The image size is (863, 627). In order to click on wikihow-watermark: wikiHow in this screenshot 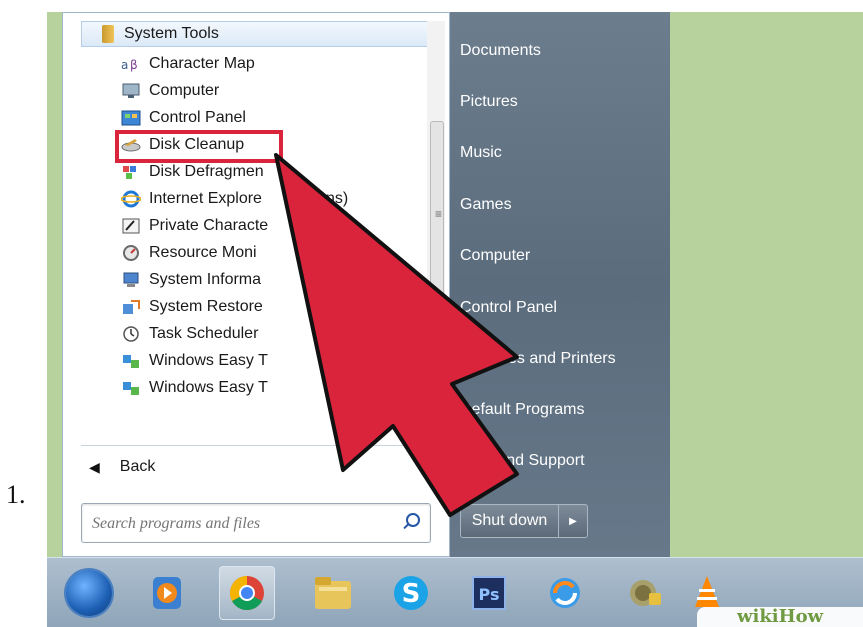, I will do `click(780, 617)`.